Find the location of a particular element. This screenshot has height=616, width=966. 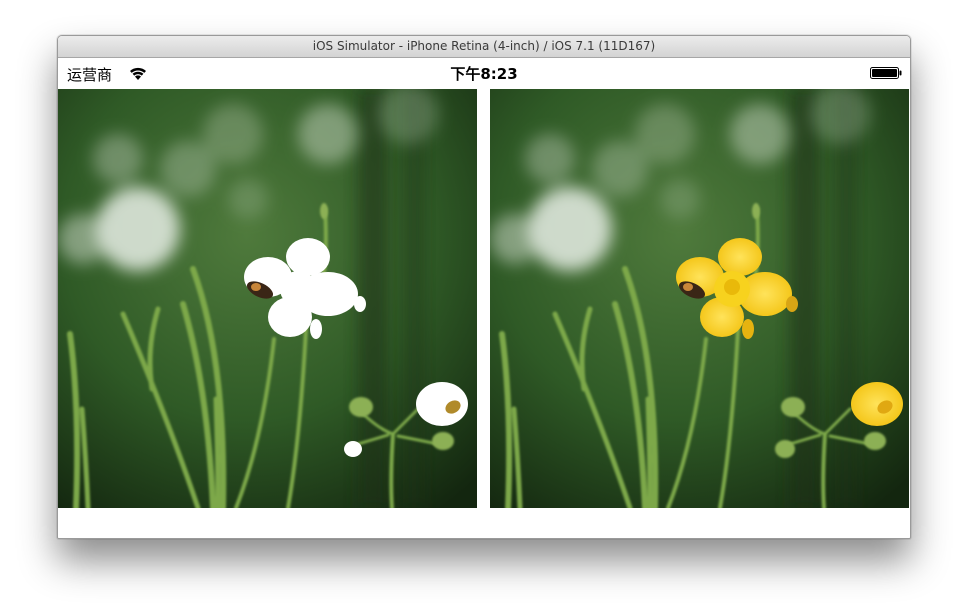

ios-status-bar: 运营商 下午8:23 is located at coordinates (484, 73).